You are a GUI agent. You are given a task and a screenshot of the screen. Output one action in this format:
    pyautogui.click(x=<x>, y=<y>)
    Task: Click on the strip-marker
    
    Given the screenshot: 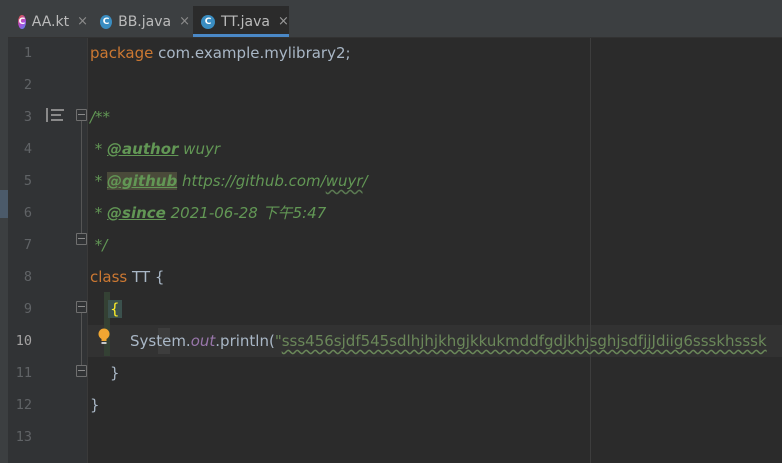 What is the action you would take?
    pyautogui.click(x=4, y=204)
    